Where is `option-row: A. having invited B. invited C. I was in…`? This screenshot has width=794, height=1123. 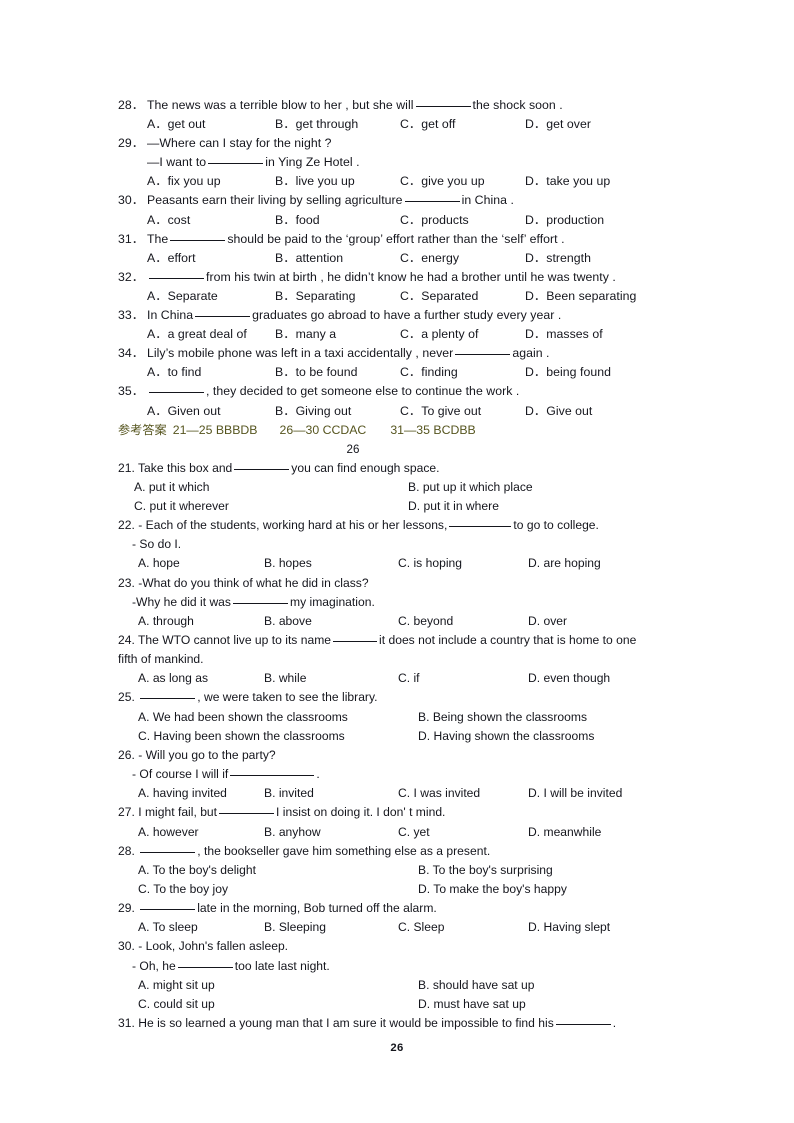
option-row: A. having invited B. invited C. I was in… is located at coordinates (408, 793).